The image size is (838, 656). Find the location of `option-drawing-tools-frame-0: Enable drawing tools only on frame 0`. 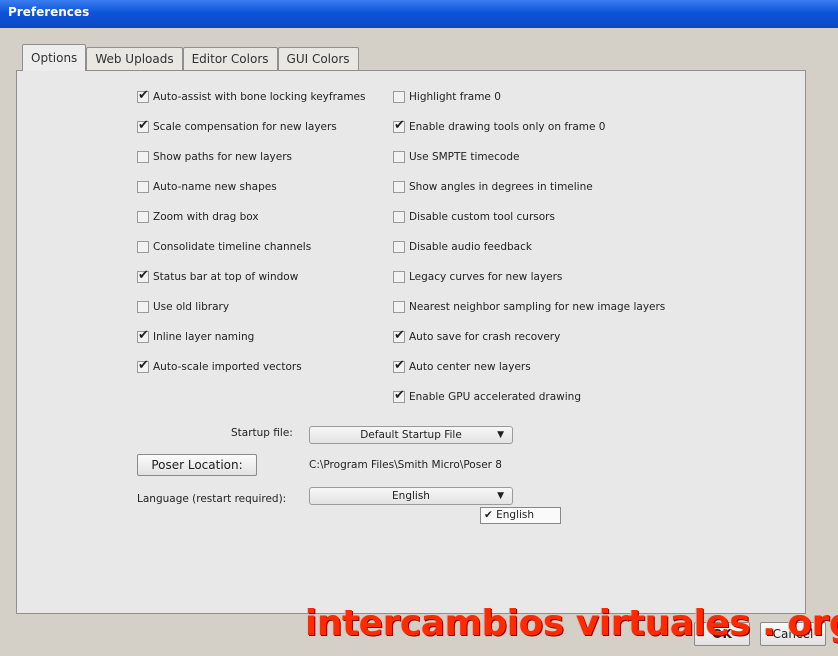

option-drawing-tools-frame-0: Enable drawing tools only on frame 0 is located at coordinates (499, 126).